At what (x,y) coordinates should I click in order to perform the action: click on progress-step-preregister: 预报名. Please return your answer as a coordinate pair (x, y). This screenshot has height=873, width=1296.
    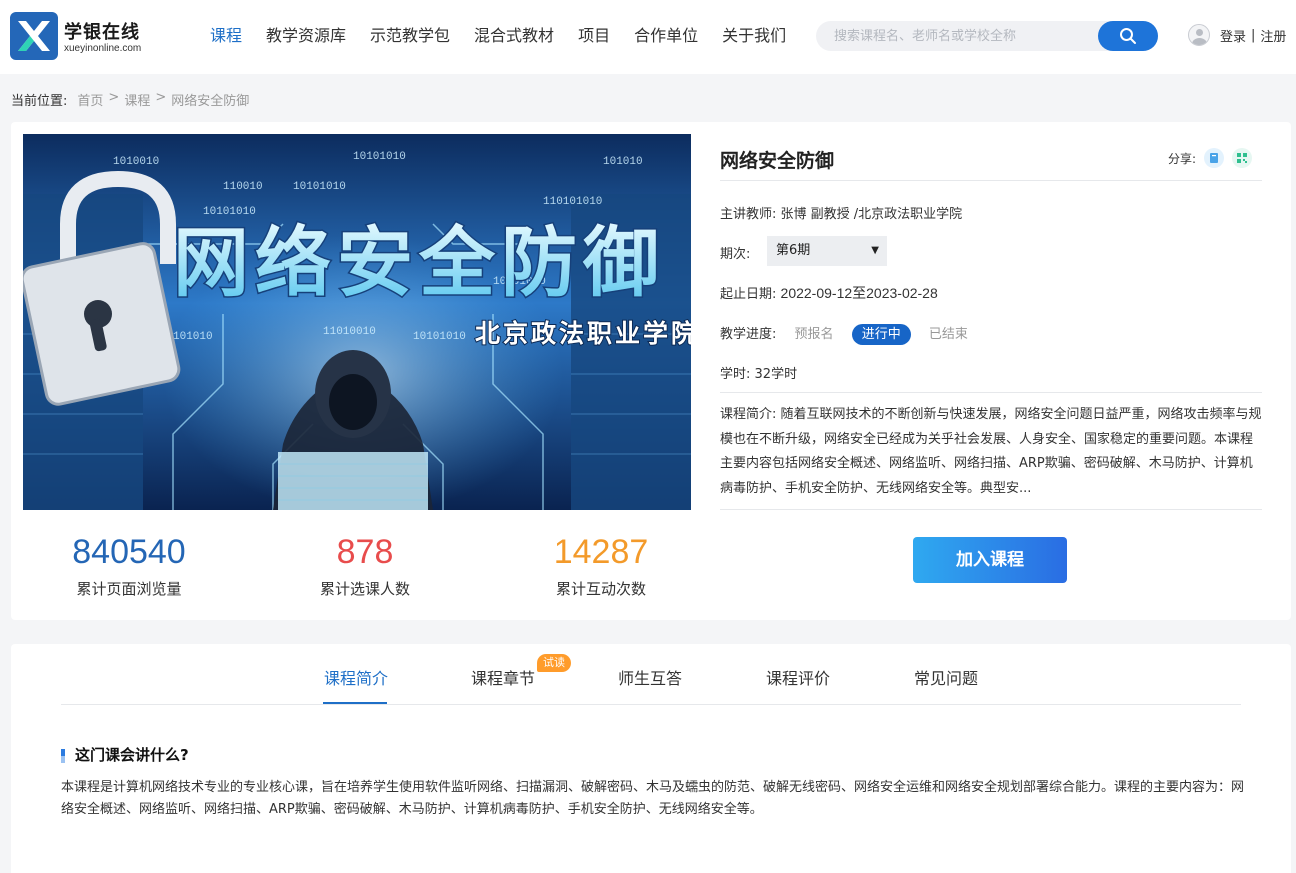
    Looking at the image, I should click on (814, 334).